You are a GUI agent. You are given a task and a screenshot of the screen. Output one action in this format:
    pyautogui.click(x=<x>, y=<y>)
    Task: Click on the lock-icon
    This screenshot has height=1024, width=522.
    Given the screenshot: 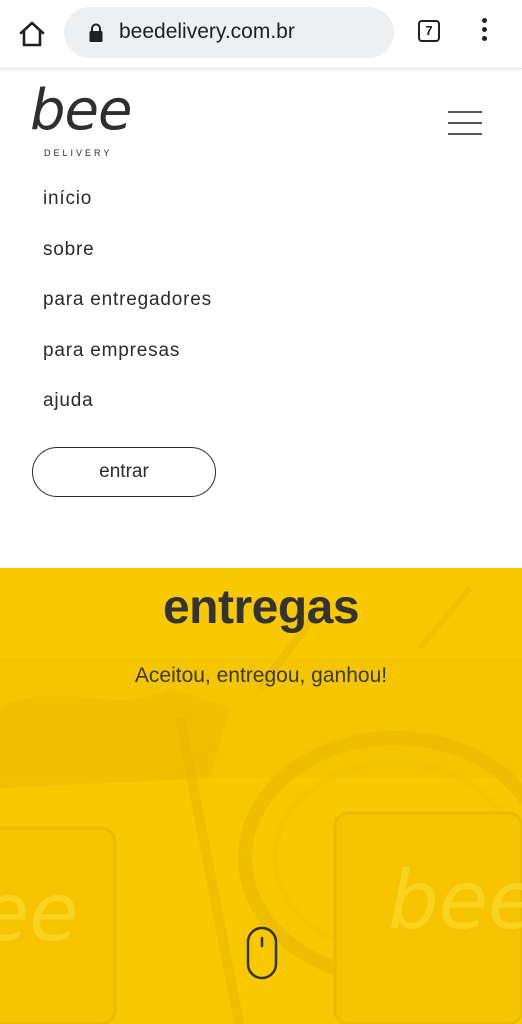 What is the action you would take?
    pyautogui.click(x=96, y=32)
    